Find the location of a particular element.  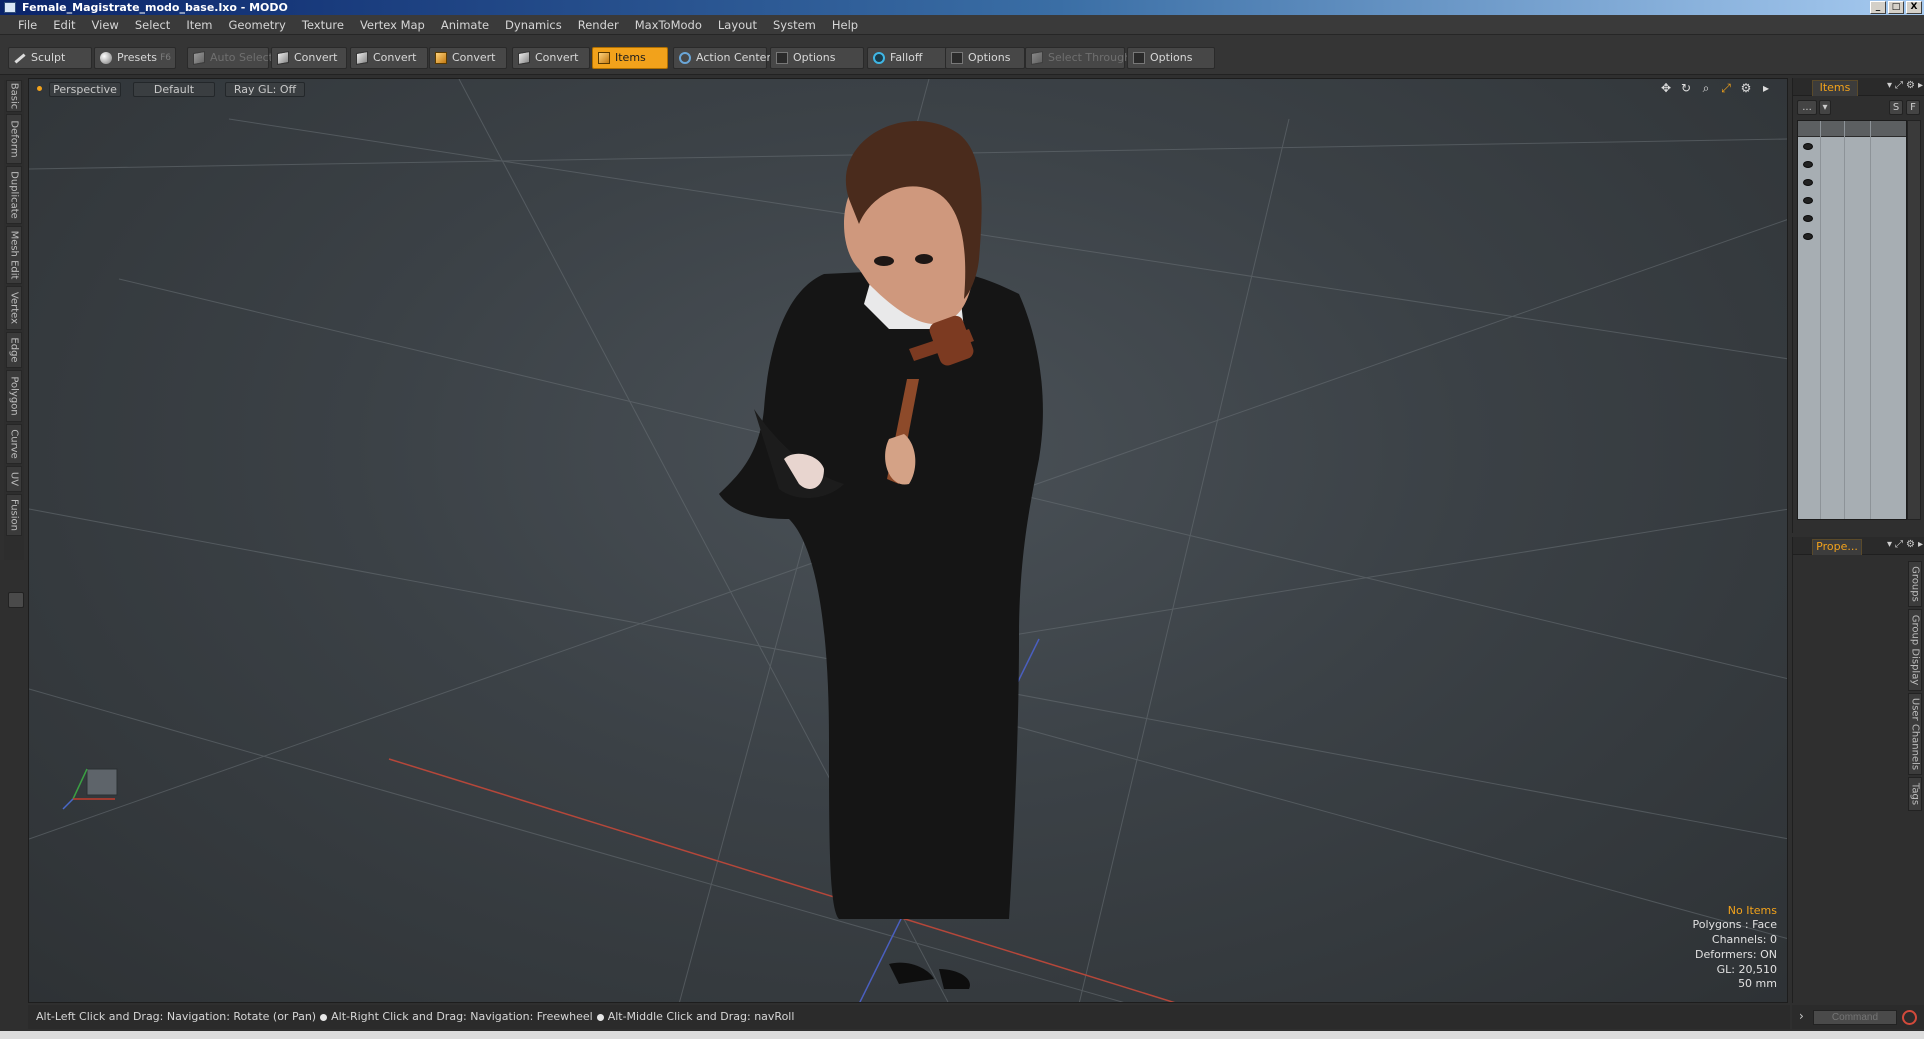

action-center-button: Action Center is located at coordinates (722, 58).